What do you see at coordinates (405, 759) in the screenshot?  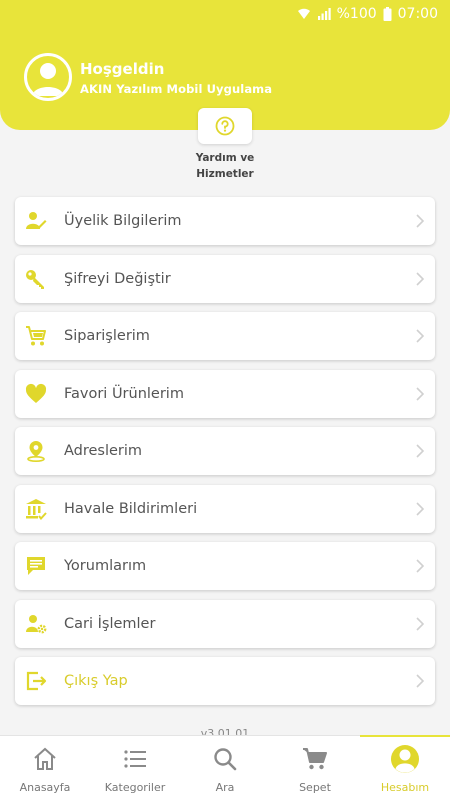 I see `account-icon` at bounding box center [405, 759].